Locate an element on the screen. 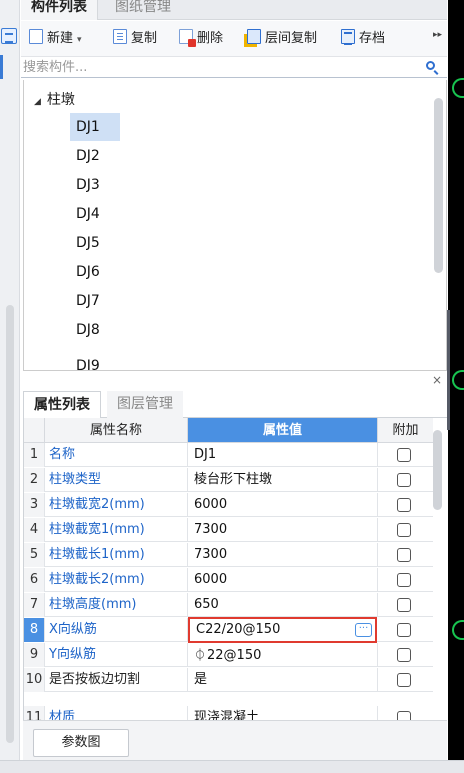 The height and width of the screenshot is (773, 464). table-row-selected: 8 X向纵筋 C22/20@150 ··· is located at coordinates (228, 630).